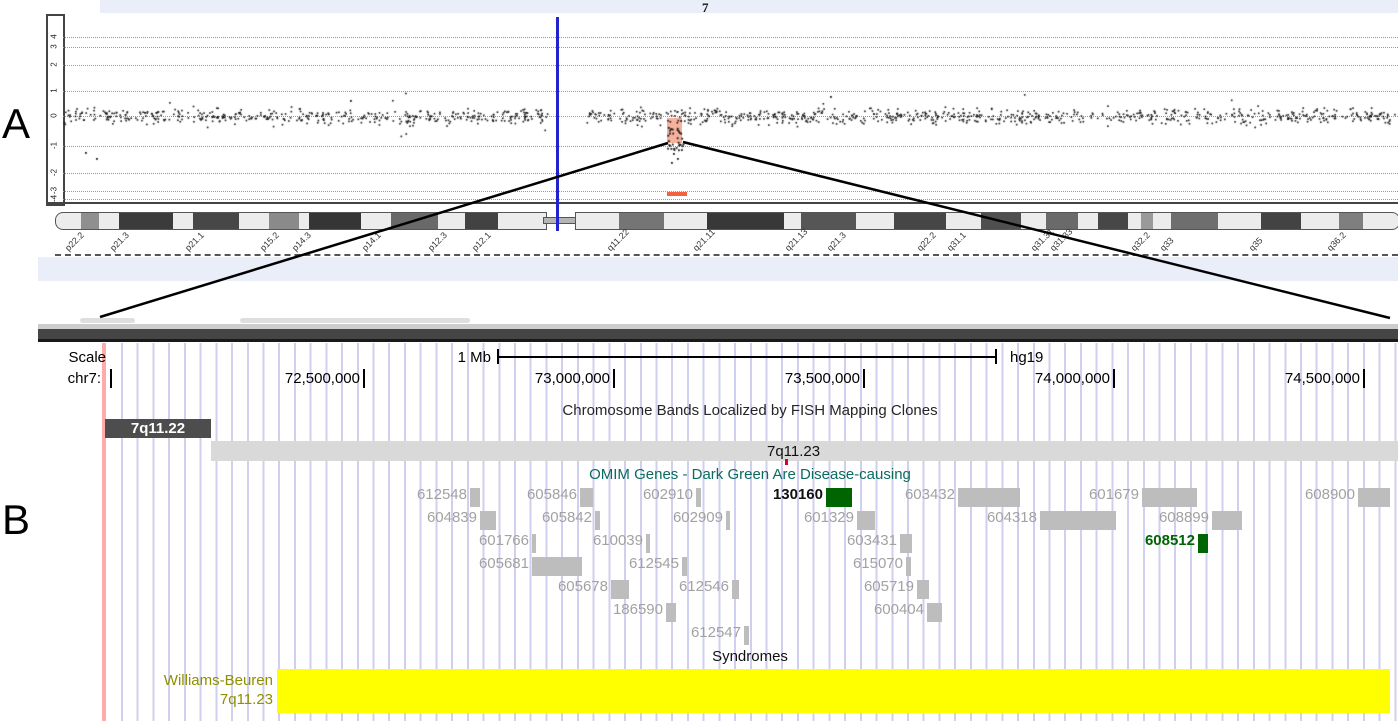 The width and height of the screenshot is (1398, 721). I want to click on ideogram-q-arm, so click(986, 221).